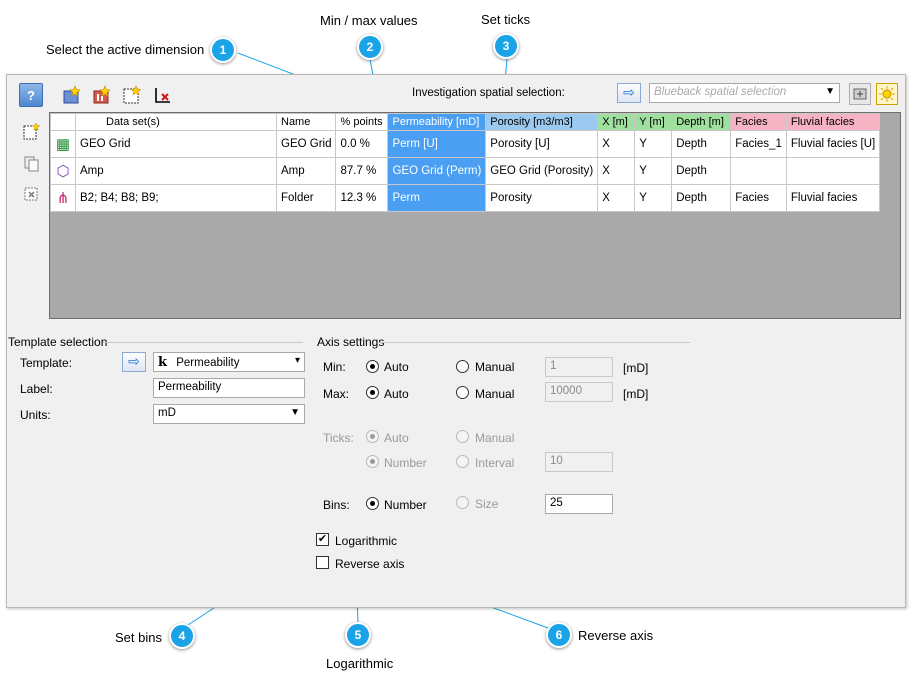 The height and width of the screenshot is (687, 915). Describe the element at coordinates (176, 122) in the screenshot. I see `col-header-datasets: Data set(s)` at that location.